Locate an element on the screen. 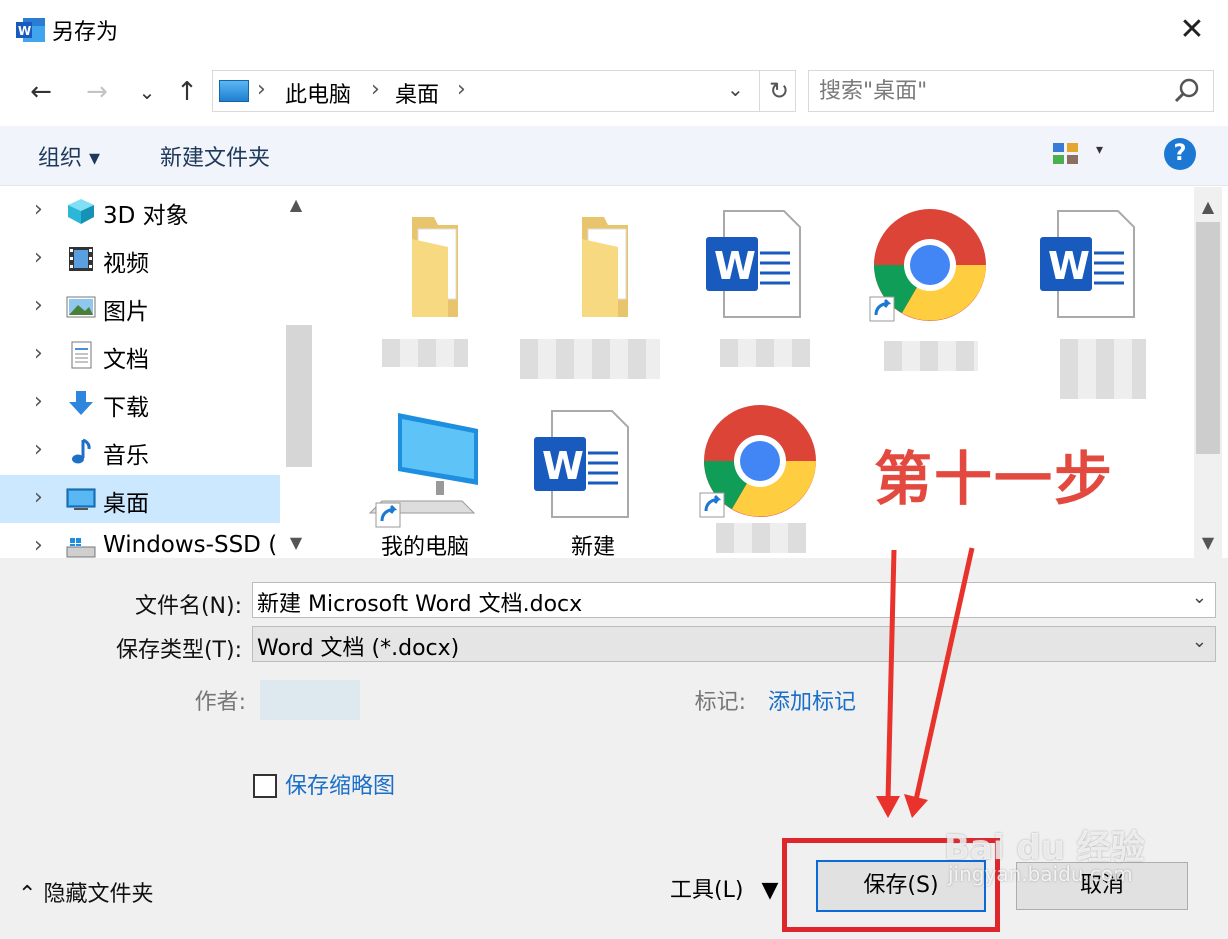  sidebar-item-downloads: › 下载 is located at coordinates (140, 403).